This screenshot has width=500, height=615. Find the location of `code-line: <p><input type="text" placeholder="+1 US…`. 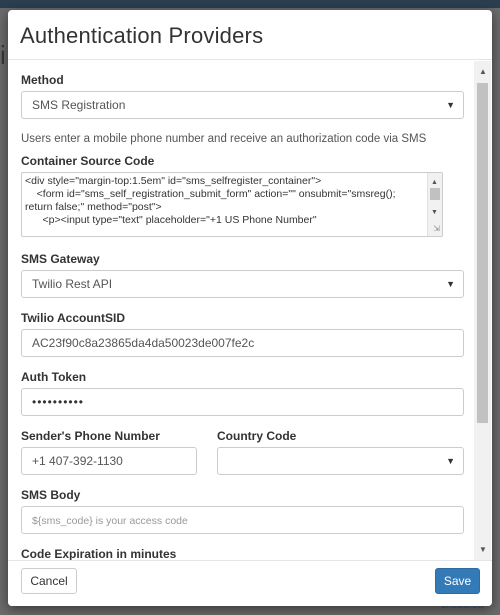

code-line: <p><input type="text" placeholder="+1 US… is located at coordinates (171, 220).